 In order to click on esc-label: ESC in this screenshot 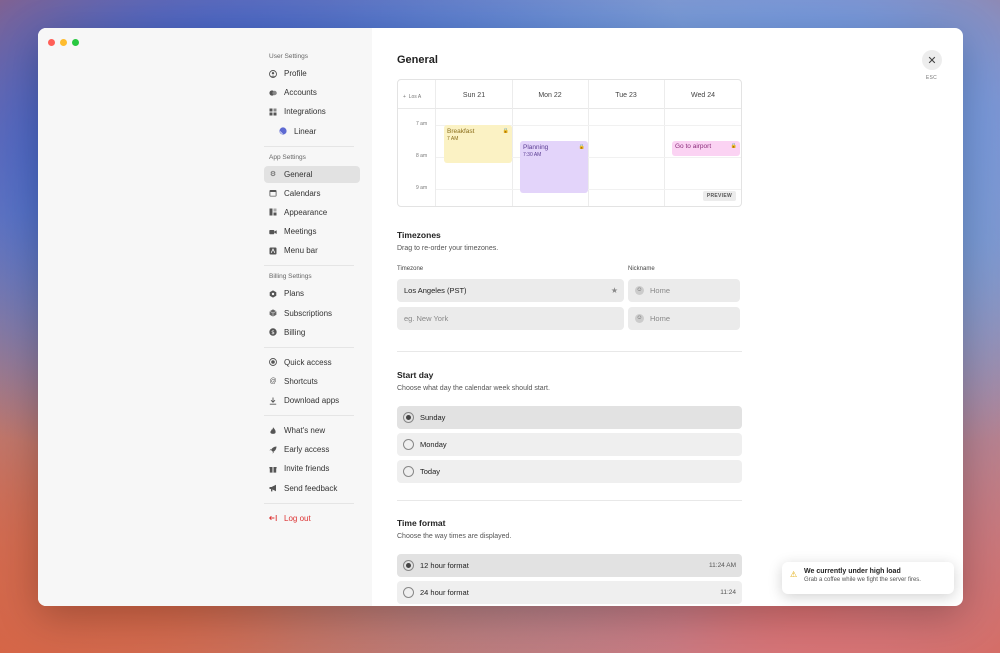, I will do `click(931, 78)`.